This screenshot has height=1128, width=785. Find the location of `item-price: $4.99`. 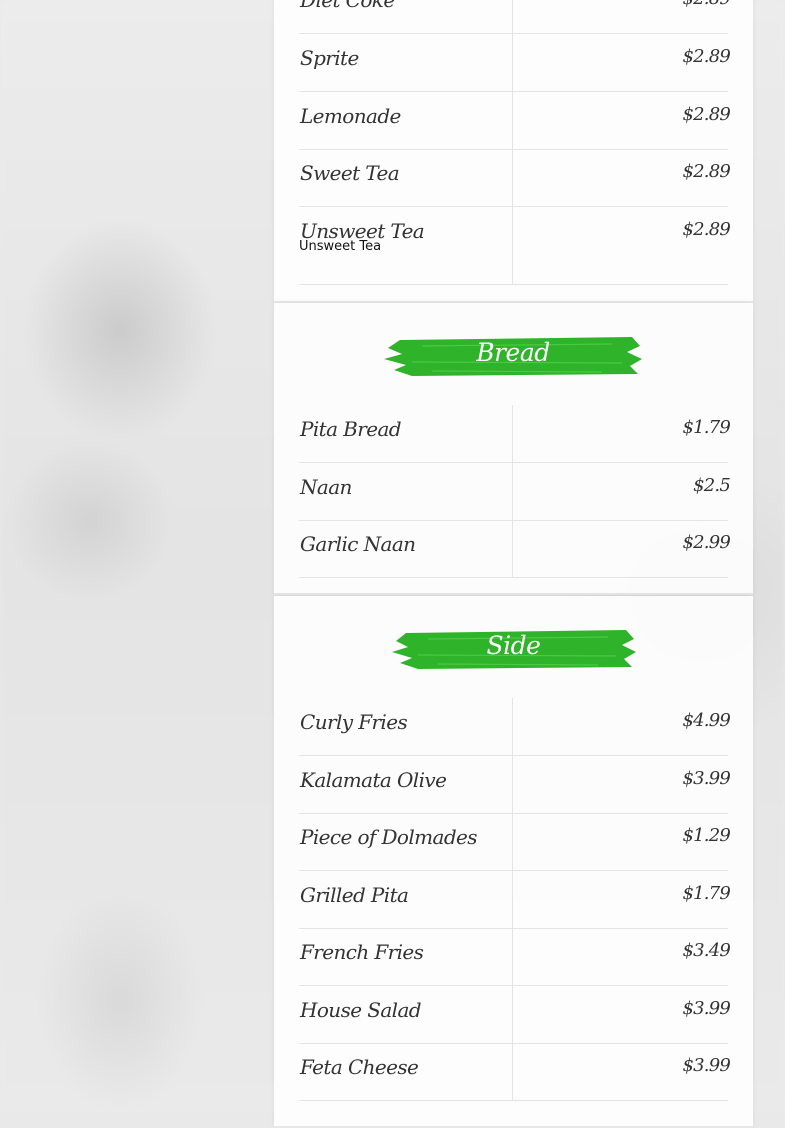

item-price: $4.99 is located at coordinates (706, 720).